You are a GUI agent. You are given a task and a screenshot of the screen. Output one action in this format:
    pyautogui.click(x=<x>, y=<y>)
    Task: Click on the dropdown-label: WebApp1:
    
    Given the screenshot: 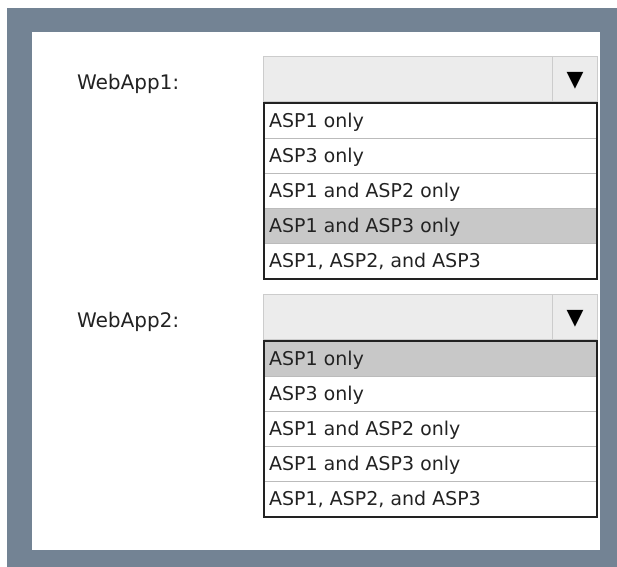 What is the action you would take?
    pyautogui.click(x=128, y=81)
    